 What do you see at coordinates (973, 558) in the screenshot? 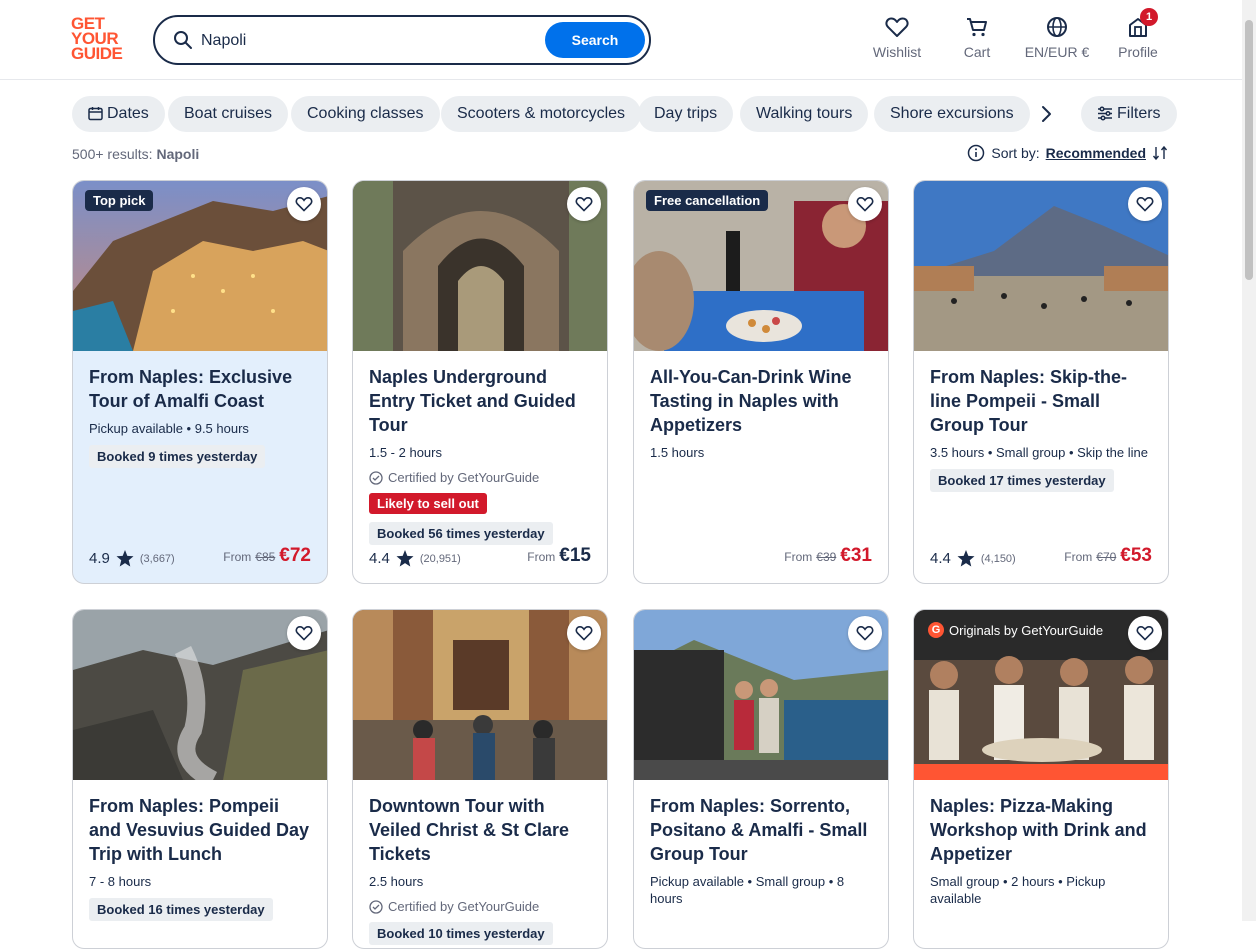
I see `rating: 4.4 (4,150)` at bounding box center [973, 558].